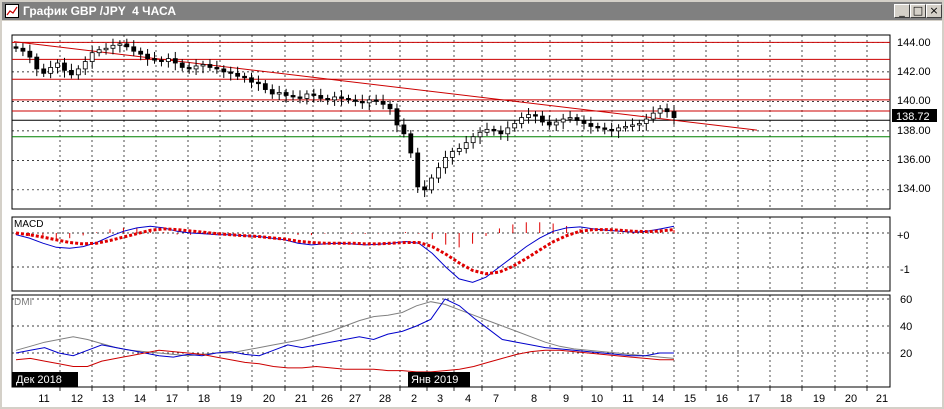  I want to click on time-axis-label: 18, so click(204, 399).